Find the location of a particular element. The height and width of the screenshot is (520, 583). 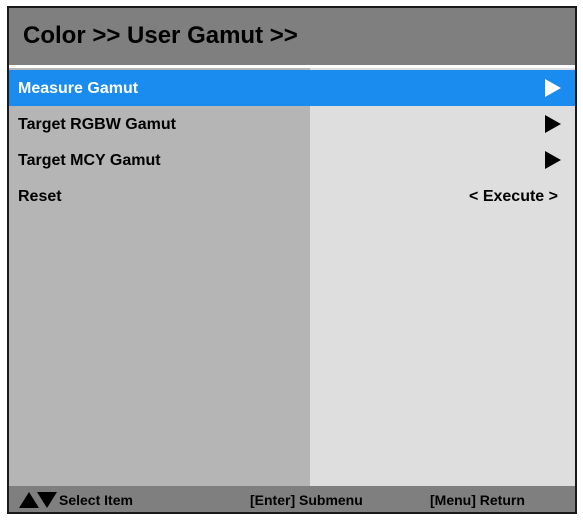

menu-item-label: Target MCY Gamut is located at coordinates (89, 160).